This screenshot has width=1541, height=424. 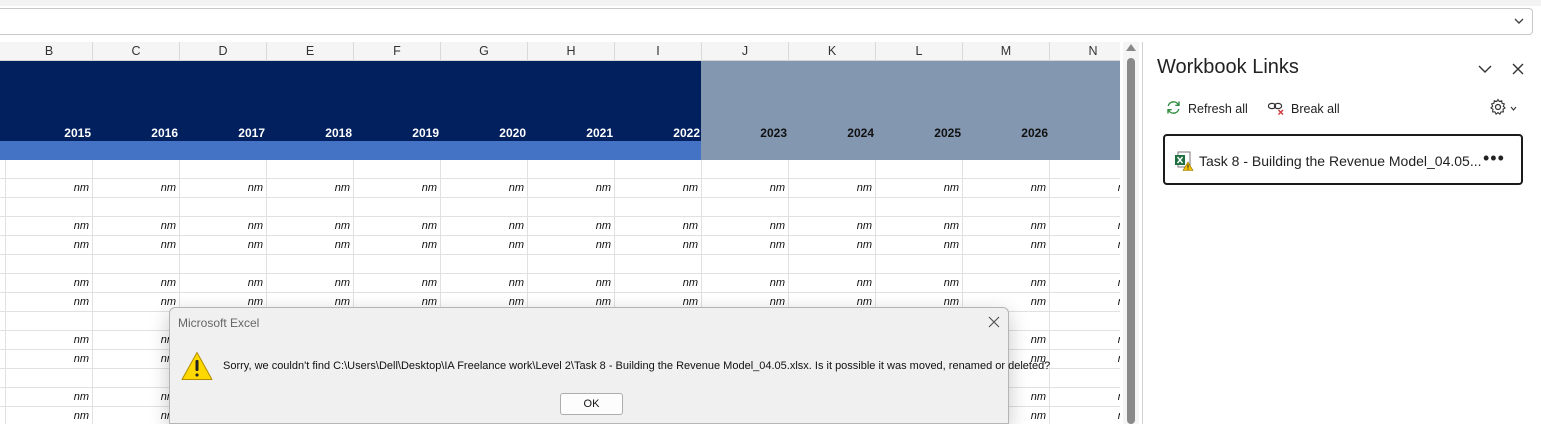 What do you see at coordinates (1085, 51) in the screenshot?
I see `column-header: N` at bounding box center [1085, 51].